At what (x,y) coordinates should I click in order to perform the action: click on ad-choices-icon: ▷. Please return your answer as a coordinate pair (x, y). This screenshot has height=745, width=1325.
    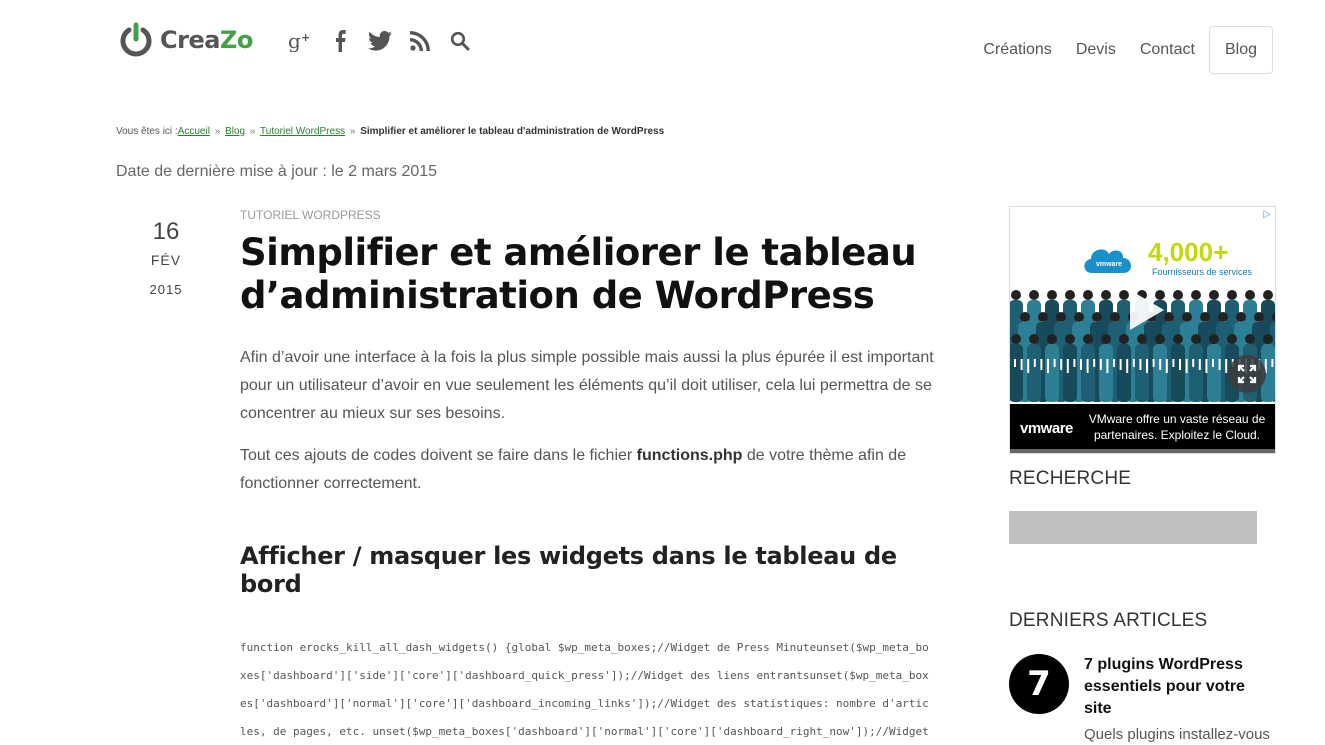
    Looking at the image, I should click on (1267, 215).